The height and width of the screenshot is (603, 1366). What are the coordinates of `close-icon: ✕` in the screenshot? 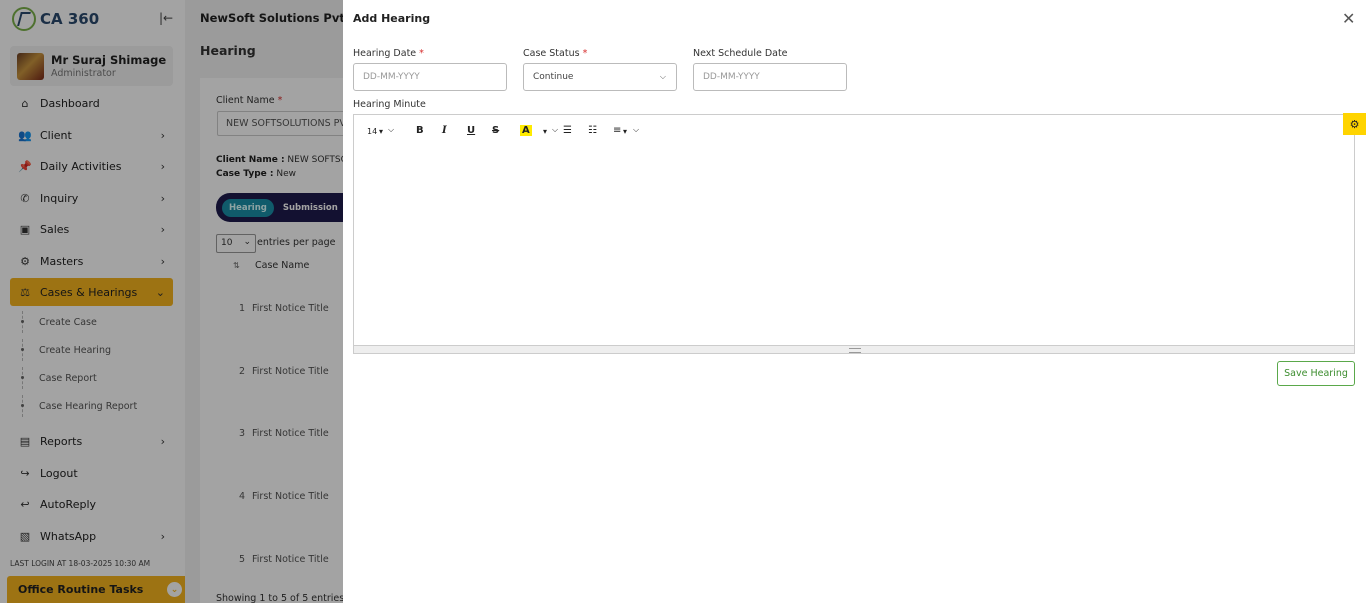 It's located at (1348, 18).